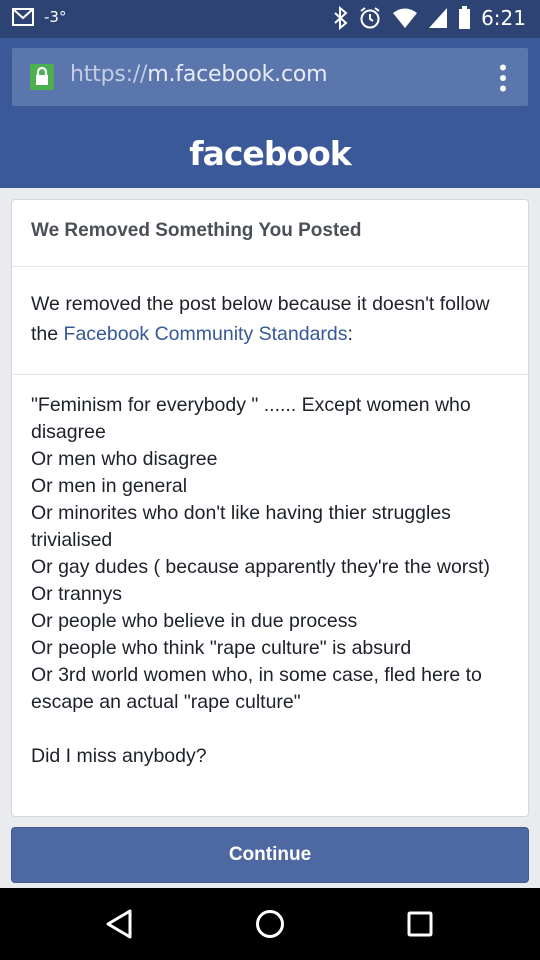 This screenshot has width=540, height=960. What do you see at coordinates (124, 459) in the screenshot?
I see `post-line: Or men who disagree` at bounding box center [124, 459].